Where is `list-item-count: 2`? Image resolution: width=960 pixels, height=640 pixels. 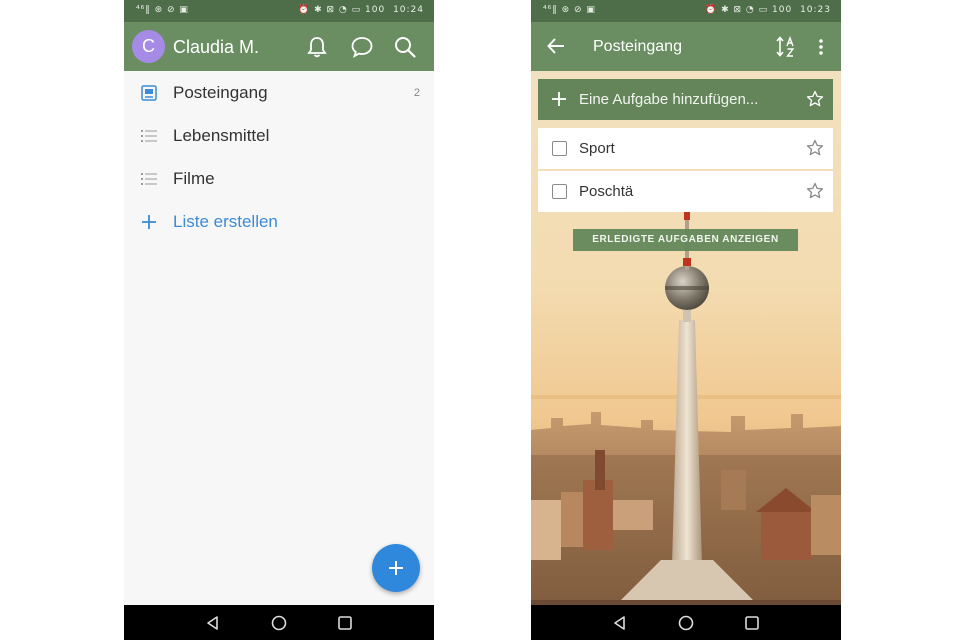
list-item-count: 2 is located at coordinates (416, 93).